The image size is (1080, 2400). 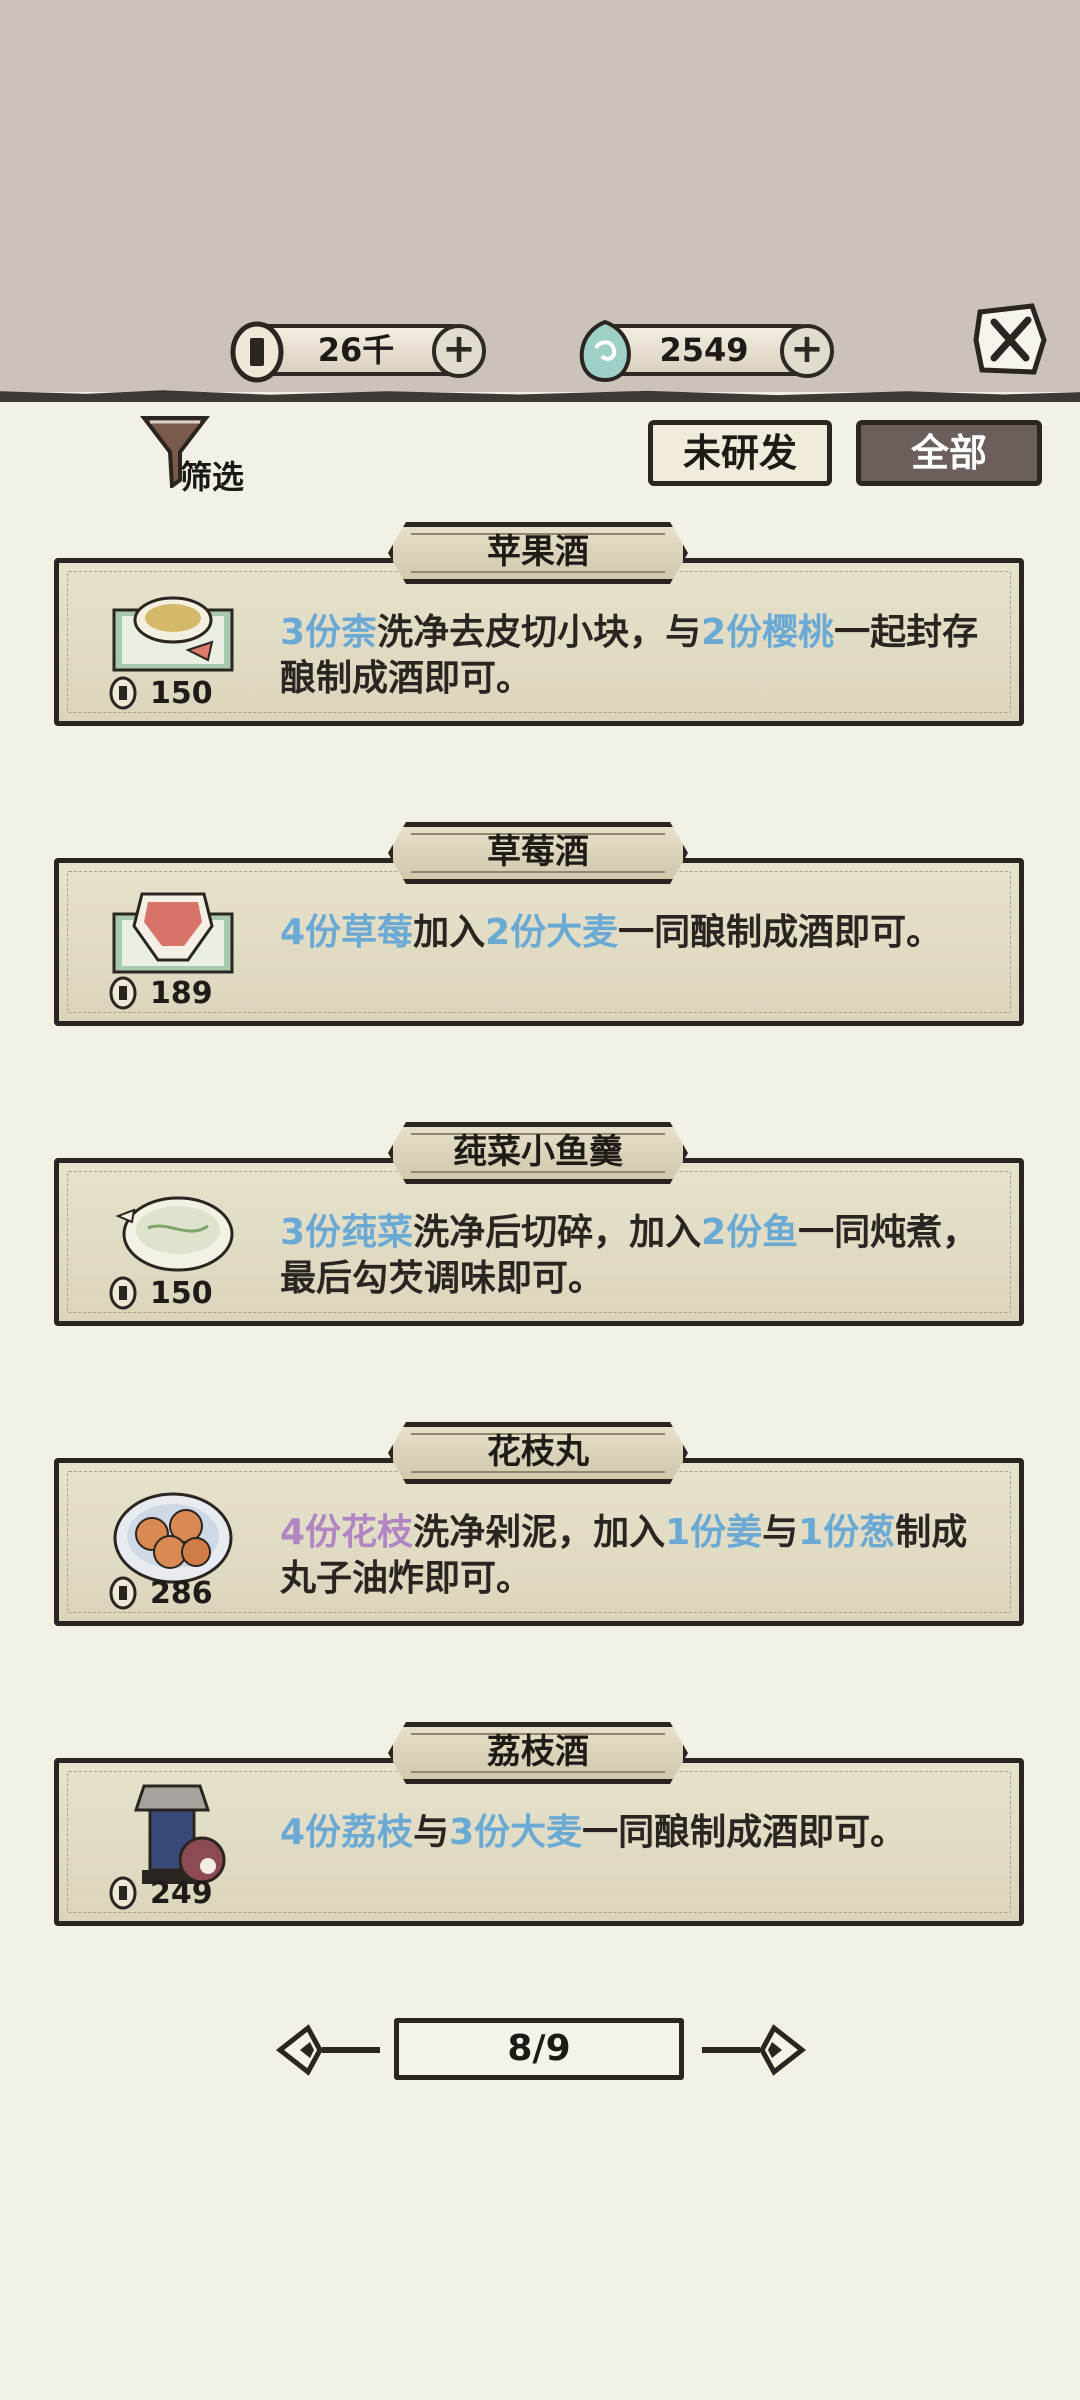 I want to click on pagination: 8/9, so click(x=541, y=2048).